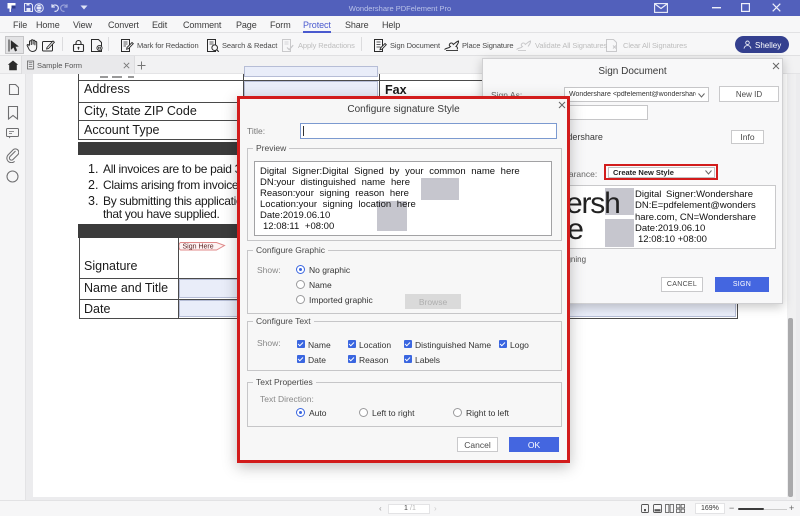 The width and height of the screenshot is (800, 516). I want to click on svg-text: Sign Here, so click(198, 247).